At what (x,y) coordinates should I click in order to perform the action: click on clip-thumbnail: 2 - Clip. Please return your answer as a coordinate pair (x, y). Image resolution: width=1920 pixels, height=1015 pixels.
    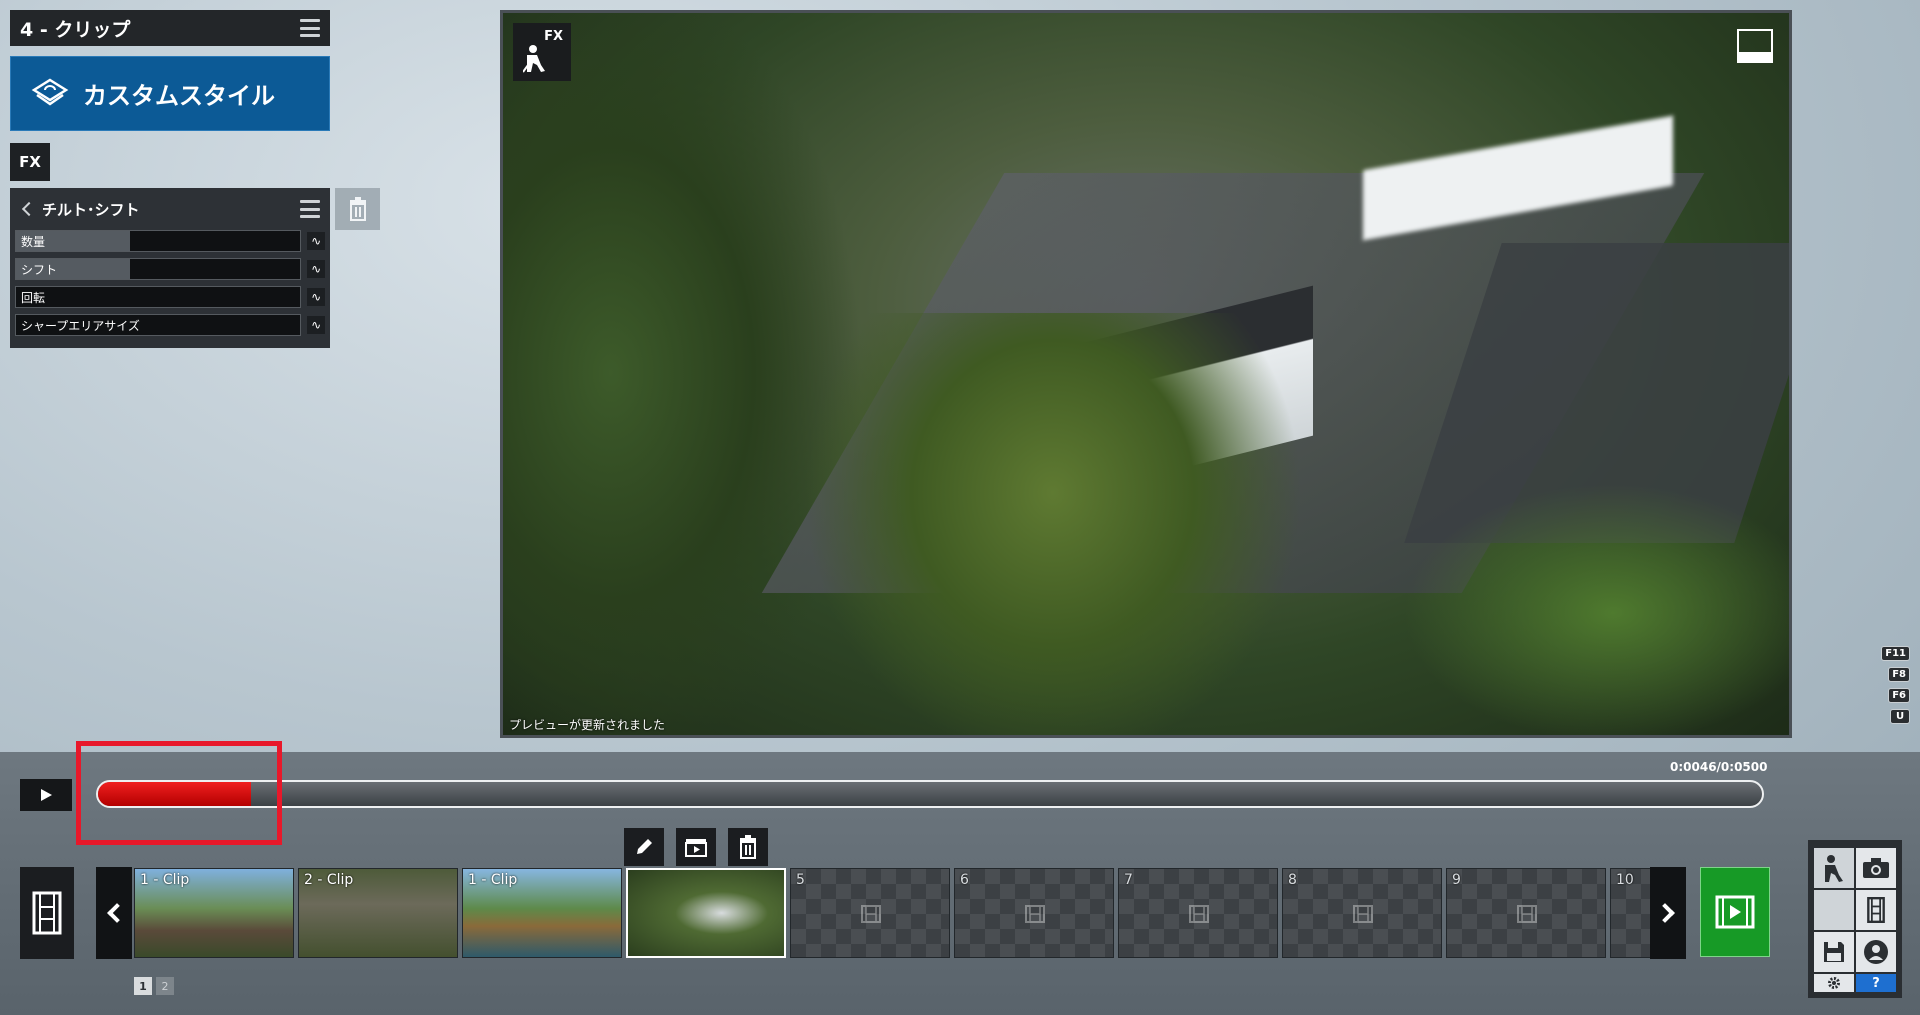
    Looking at the image, I should click on (378, 913).